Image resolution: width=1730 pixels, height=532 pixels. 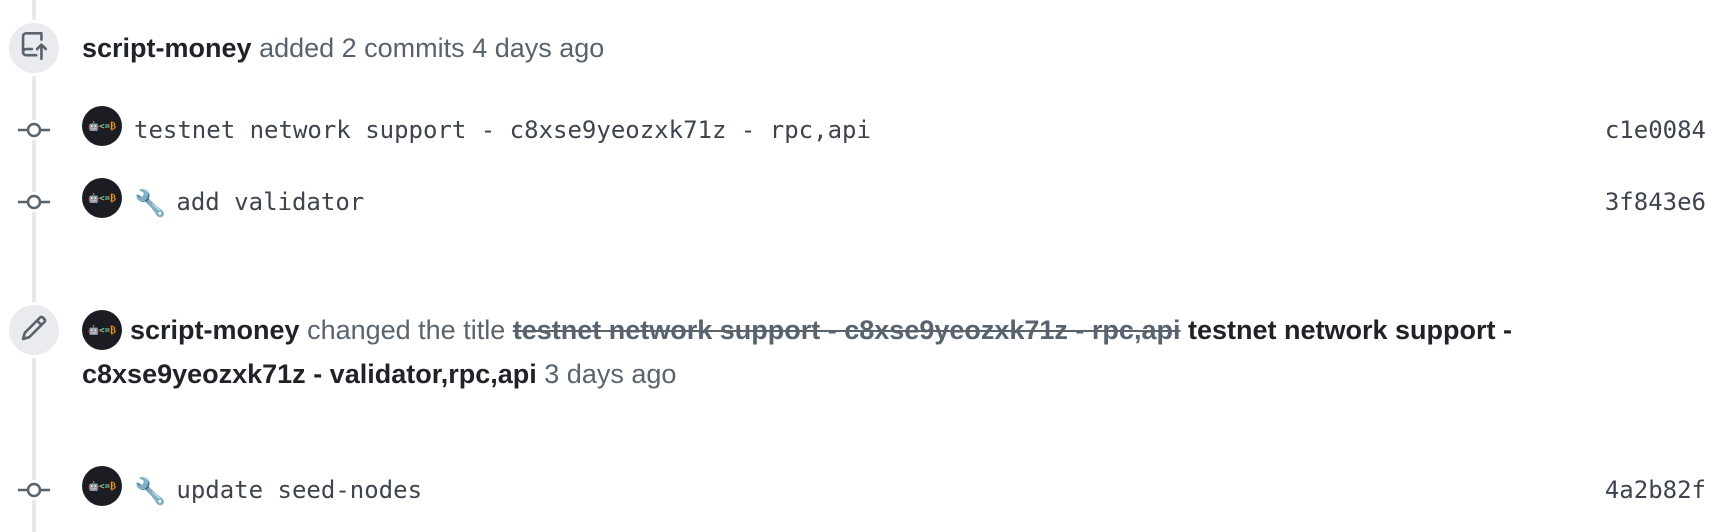 What do you see at coordinates (34, 266) in the screenshot?
I see `timeline-line` at bounding box center [34, 266].